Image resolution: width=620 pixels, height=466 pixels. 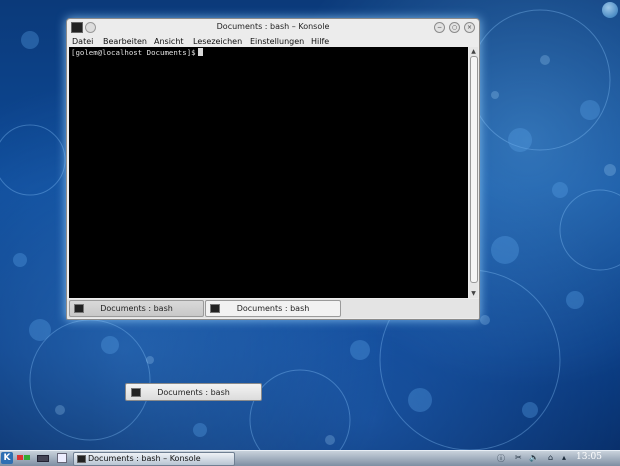 I want to click on tab-documents-bash-1: Documents : bash, so click(x=136, y=308).